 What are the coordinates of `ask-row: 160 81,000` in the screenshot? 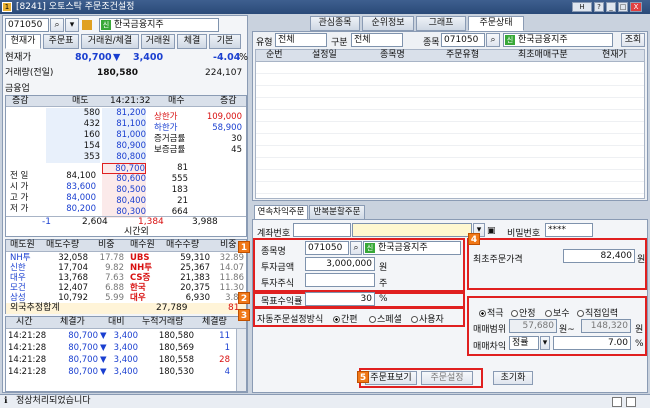 It's located at (76, 135).